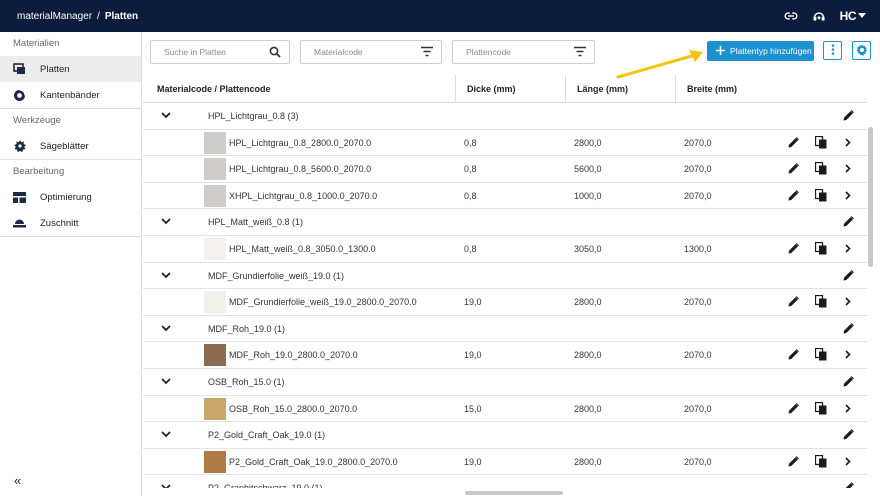  What do you see at coordinates (870, 197) in the screenshot?
I see `vertical-scrollbar` at bounding box center [870, 197].